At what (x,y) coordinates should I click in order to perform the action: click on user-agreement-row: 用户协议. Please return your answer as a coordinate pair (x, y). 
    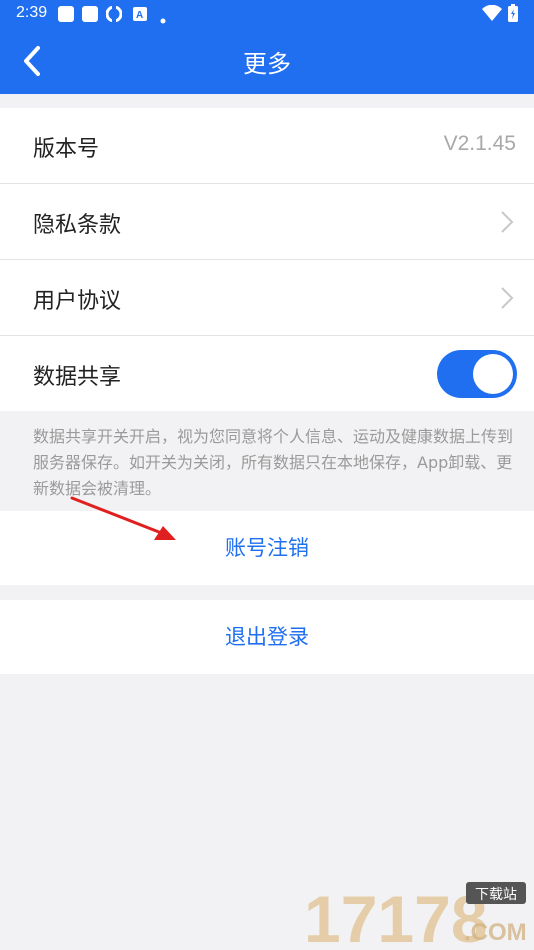
    Looking at the image, I should click on (267, 298).